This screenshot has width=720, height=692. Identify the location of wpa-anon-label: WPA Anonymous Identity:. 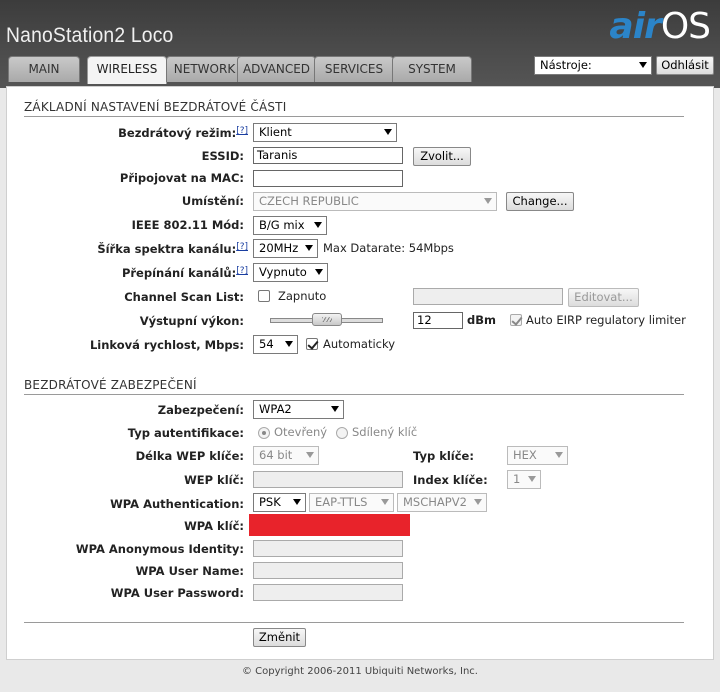
(159, 549).